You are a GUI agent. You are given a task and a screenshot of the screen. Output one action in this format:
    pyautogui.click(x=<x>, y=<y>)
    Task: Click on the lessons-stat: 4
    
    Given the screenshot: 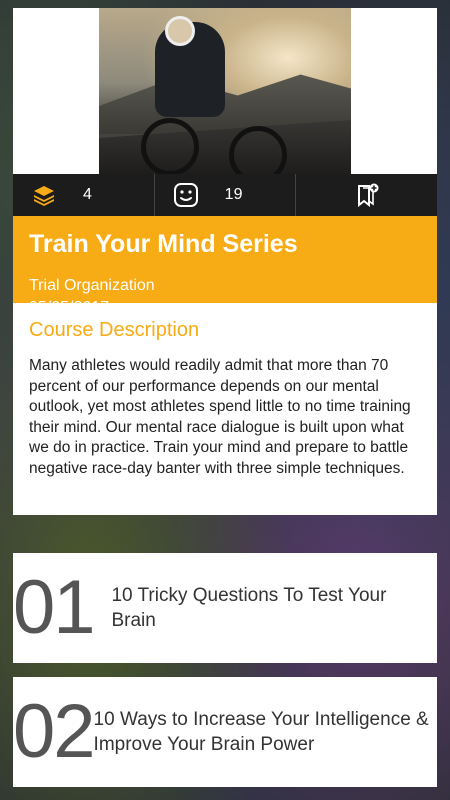 What is the action you would take?
    pyautogui.click(x=84, y=195)
    